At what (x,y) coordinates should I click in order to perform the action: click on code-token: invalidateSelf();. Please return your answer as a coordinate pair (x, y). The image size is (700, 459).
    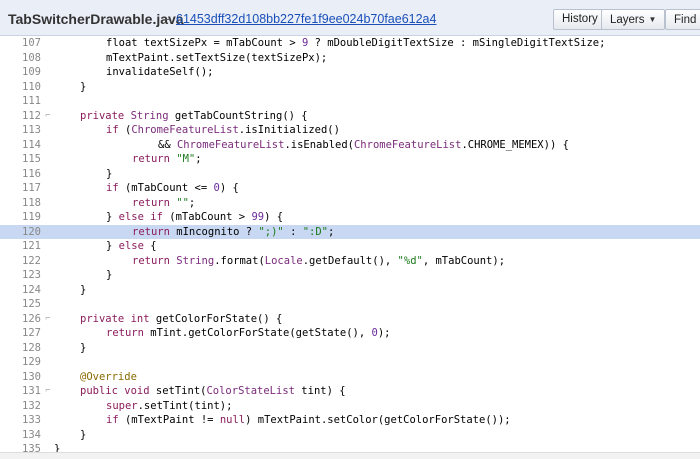
    Looking at the image, I should click on (160, 72).